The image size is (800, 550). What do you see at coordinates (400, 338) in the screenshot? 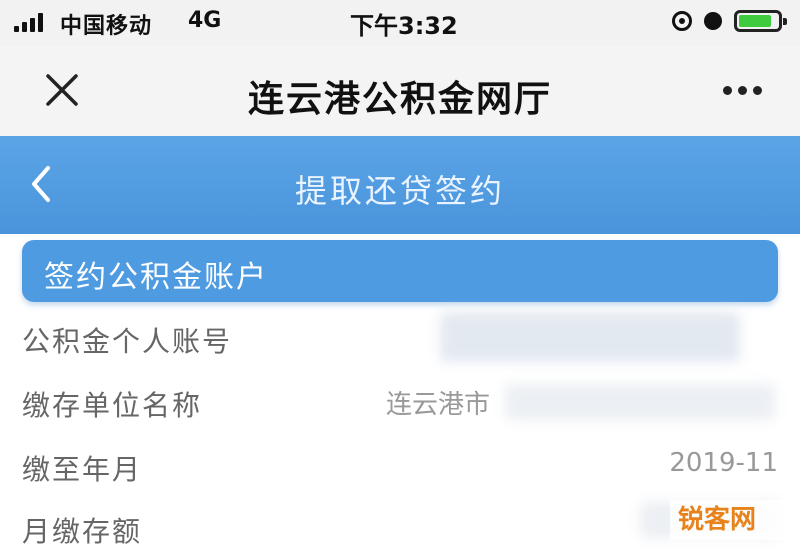
I see `info-row-account: 公积金个人账号` at bounding box center [400, 338].